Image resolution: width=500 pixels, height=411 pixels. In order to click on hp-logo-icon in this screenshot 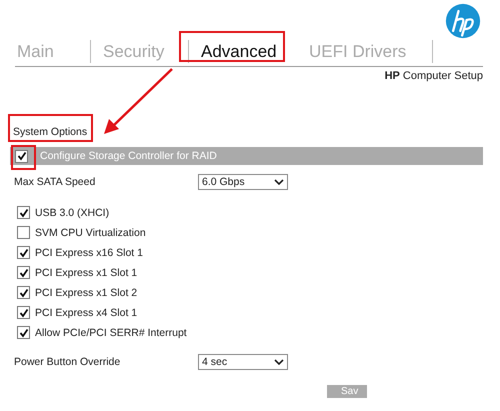, I will do `click(463, 21)`.